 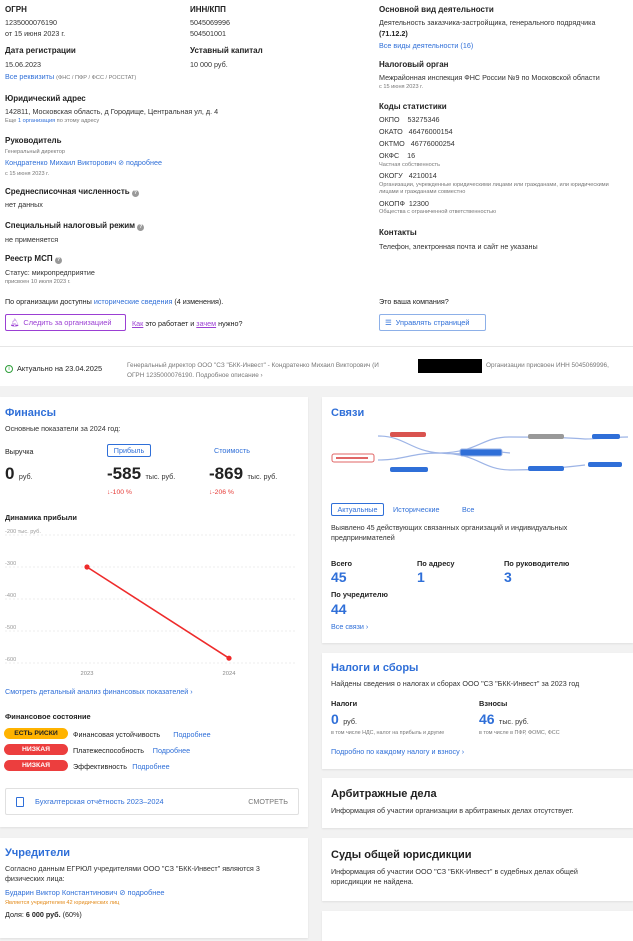 I want to click on tax-detail-link: Подробно по каждому налогу и взносу, so click(x=395, y=751).